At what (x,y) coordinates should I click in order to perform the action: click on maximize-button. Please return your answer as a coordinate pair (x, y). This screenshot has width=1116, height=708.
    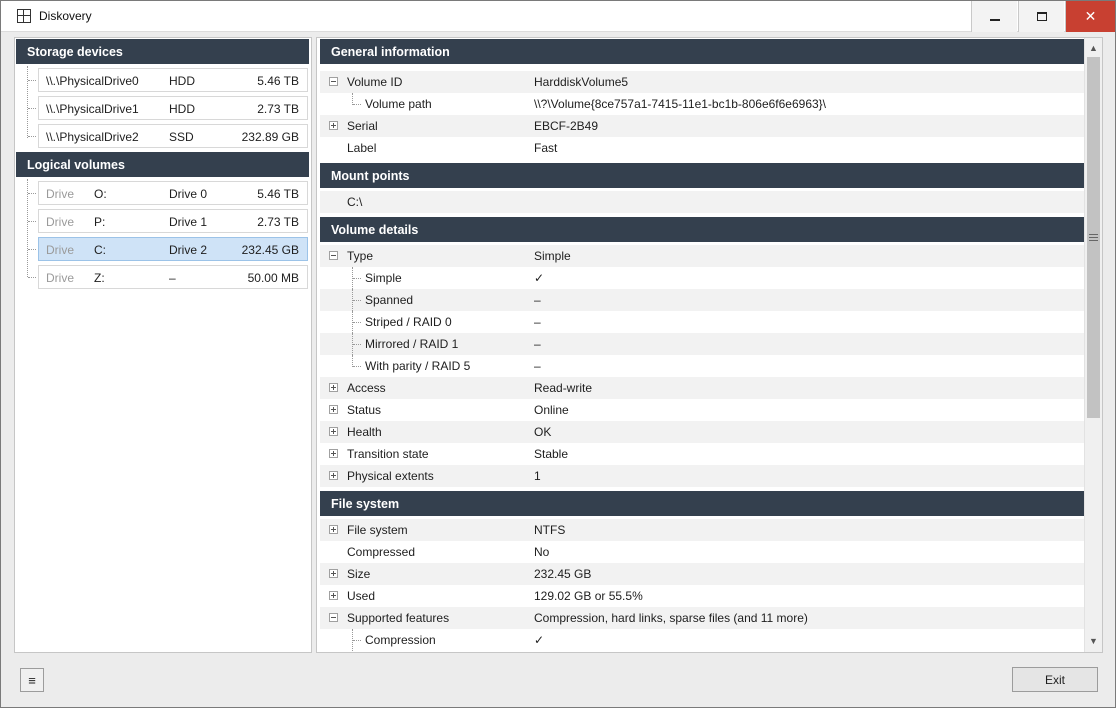
    Looking at the image, I should click on (1041, 16).